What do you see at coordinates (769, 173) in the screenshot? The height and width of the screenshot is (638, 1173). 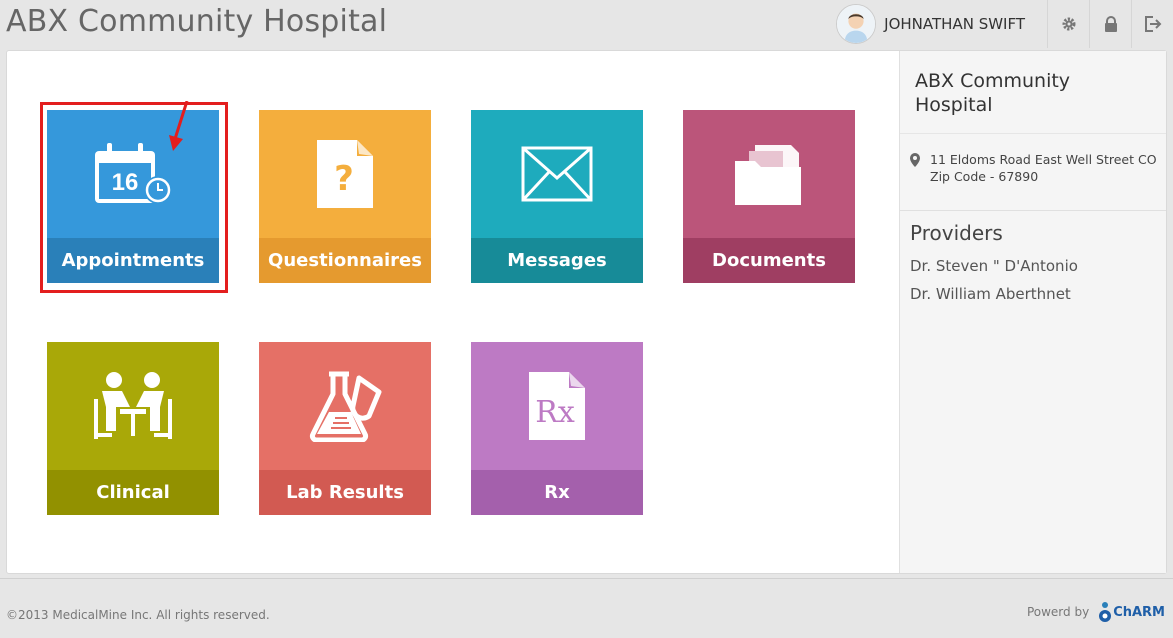 I see `folder-icon` at bounding box center [769, 173].